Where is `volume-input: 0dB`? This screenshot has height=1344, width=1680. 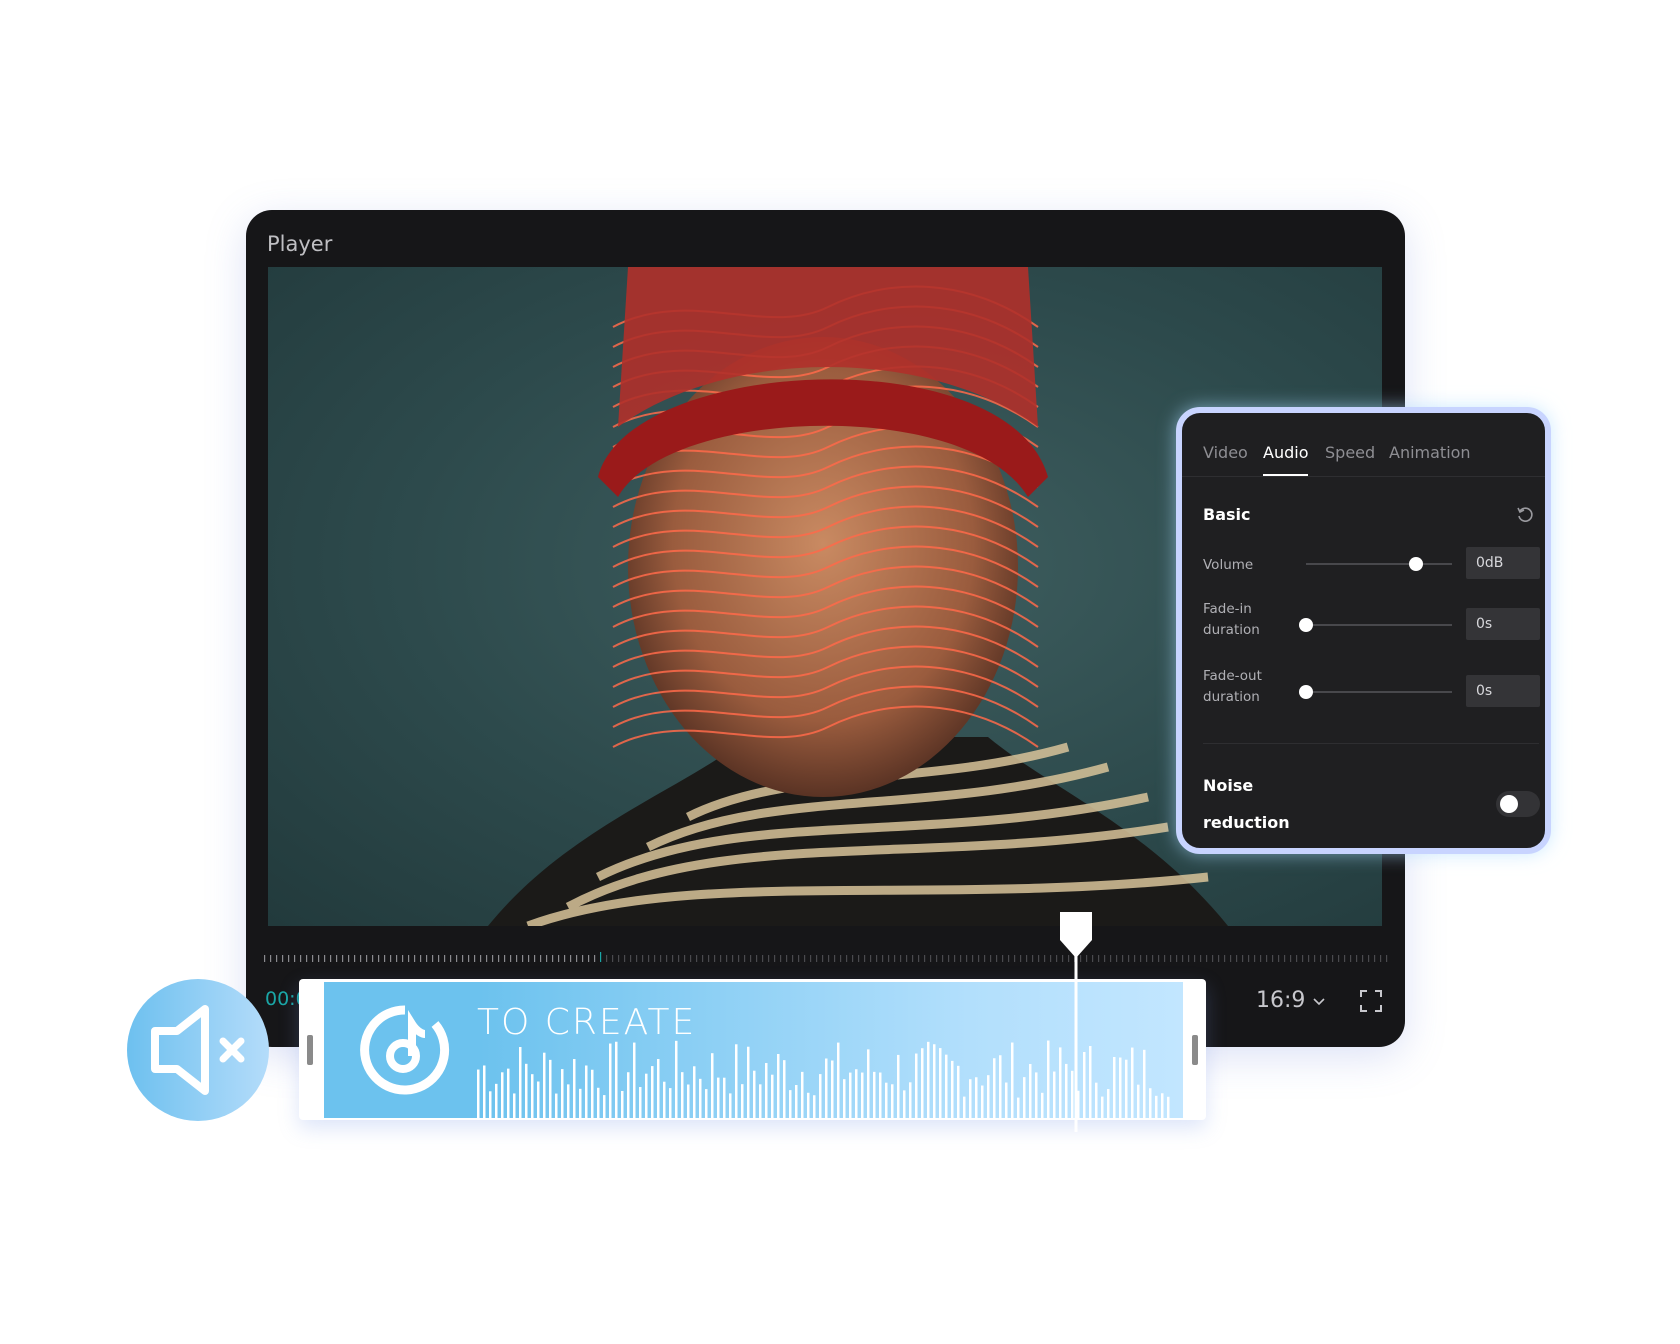 volume-input: 0dB is located at coordinates (1503, 563).